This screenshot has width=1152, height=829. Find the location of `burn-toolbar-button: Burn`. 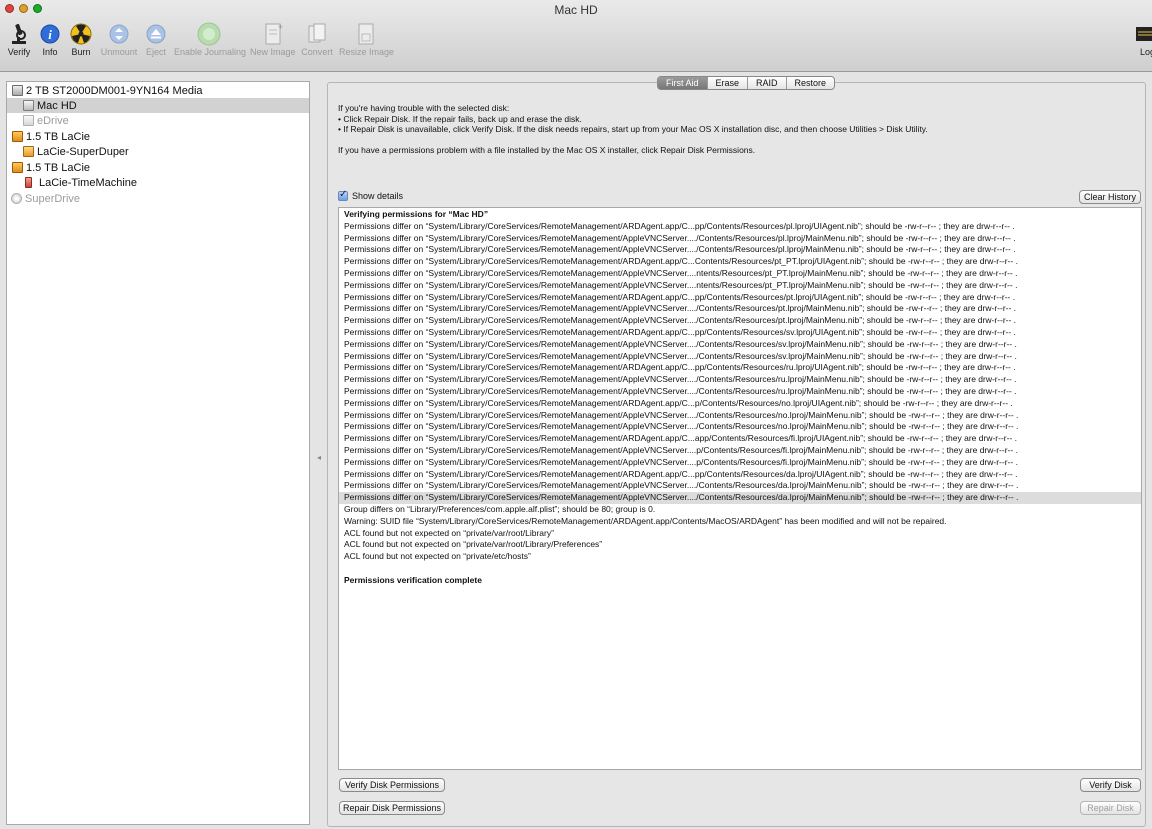

burn-toolbar-button: Burn is located at coordinates (81, 39).